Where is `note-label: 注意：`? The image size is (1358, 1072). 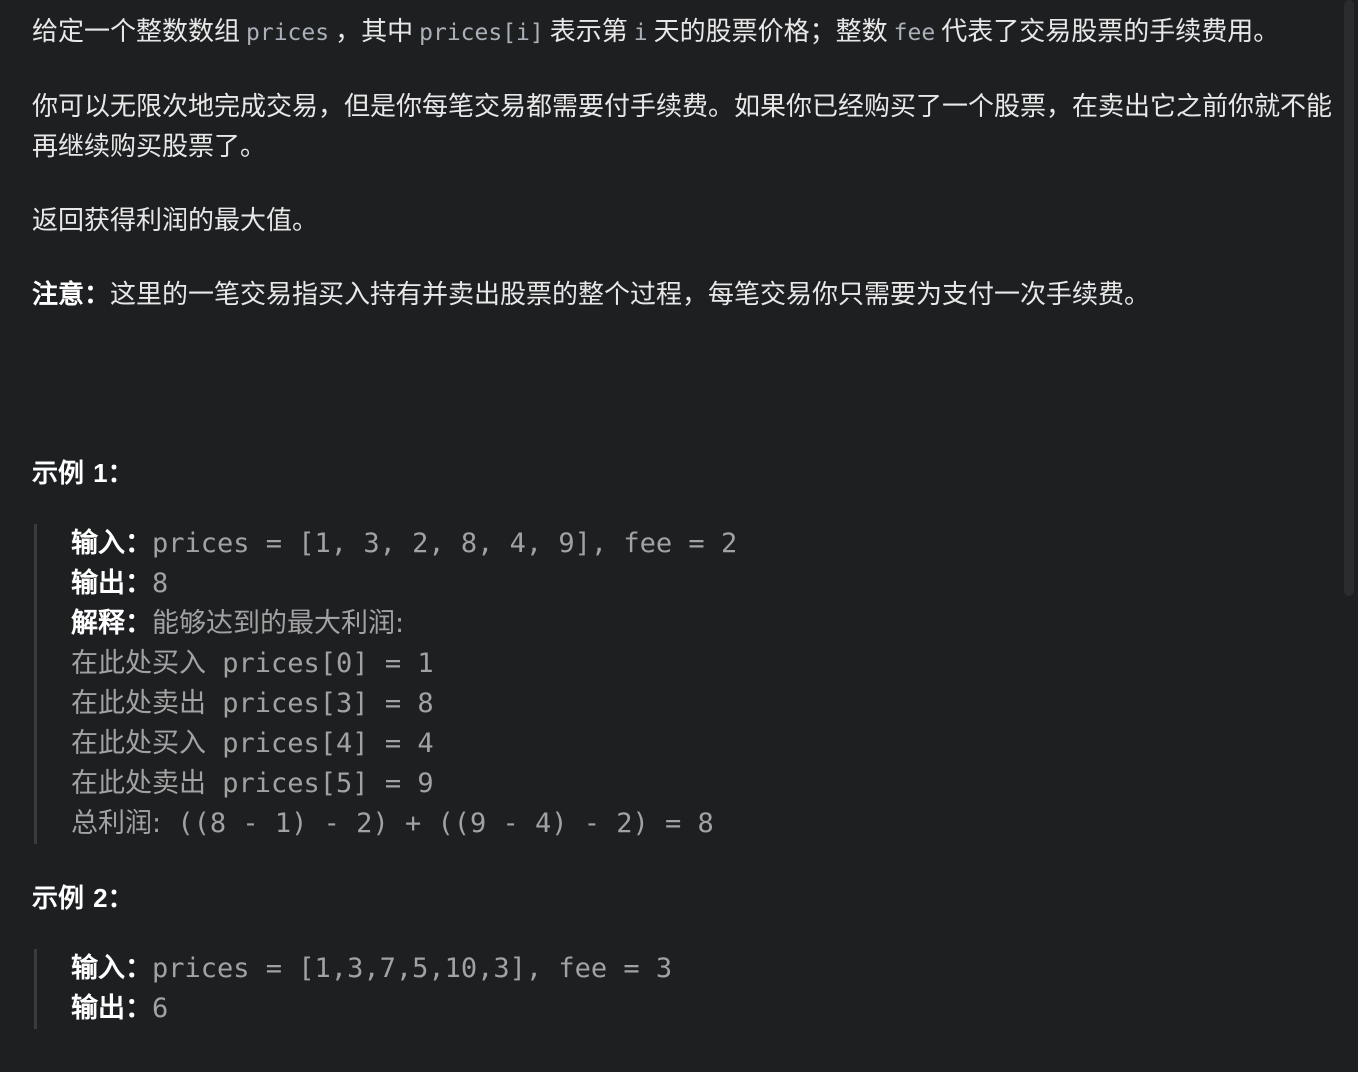 note-label: 注意： is located at coordinates (71, 295).